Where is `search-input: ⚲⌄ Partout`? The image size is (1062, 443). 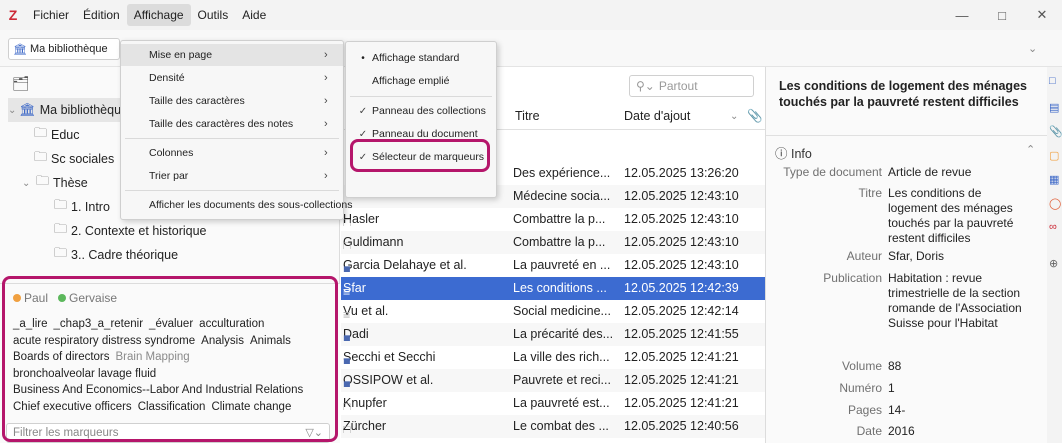 search-input: ⚲⌄ Partout is located at coordinates (691, 86).